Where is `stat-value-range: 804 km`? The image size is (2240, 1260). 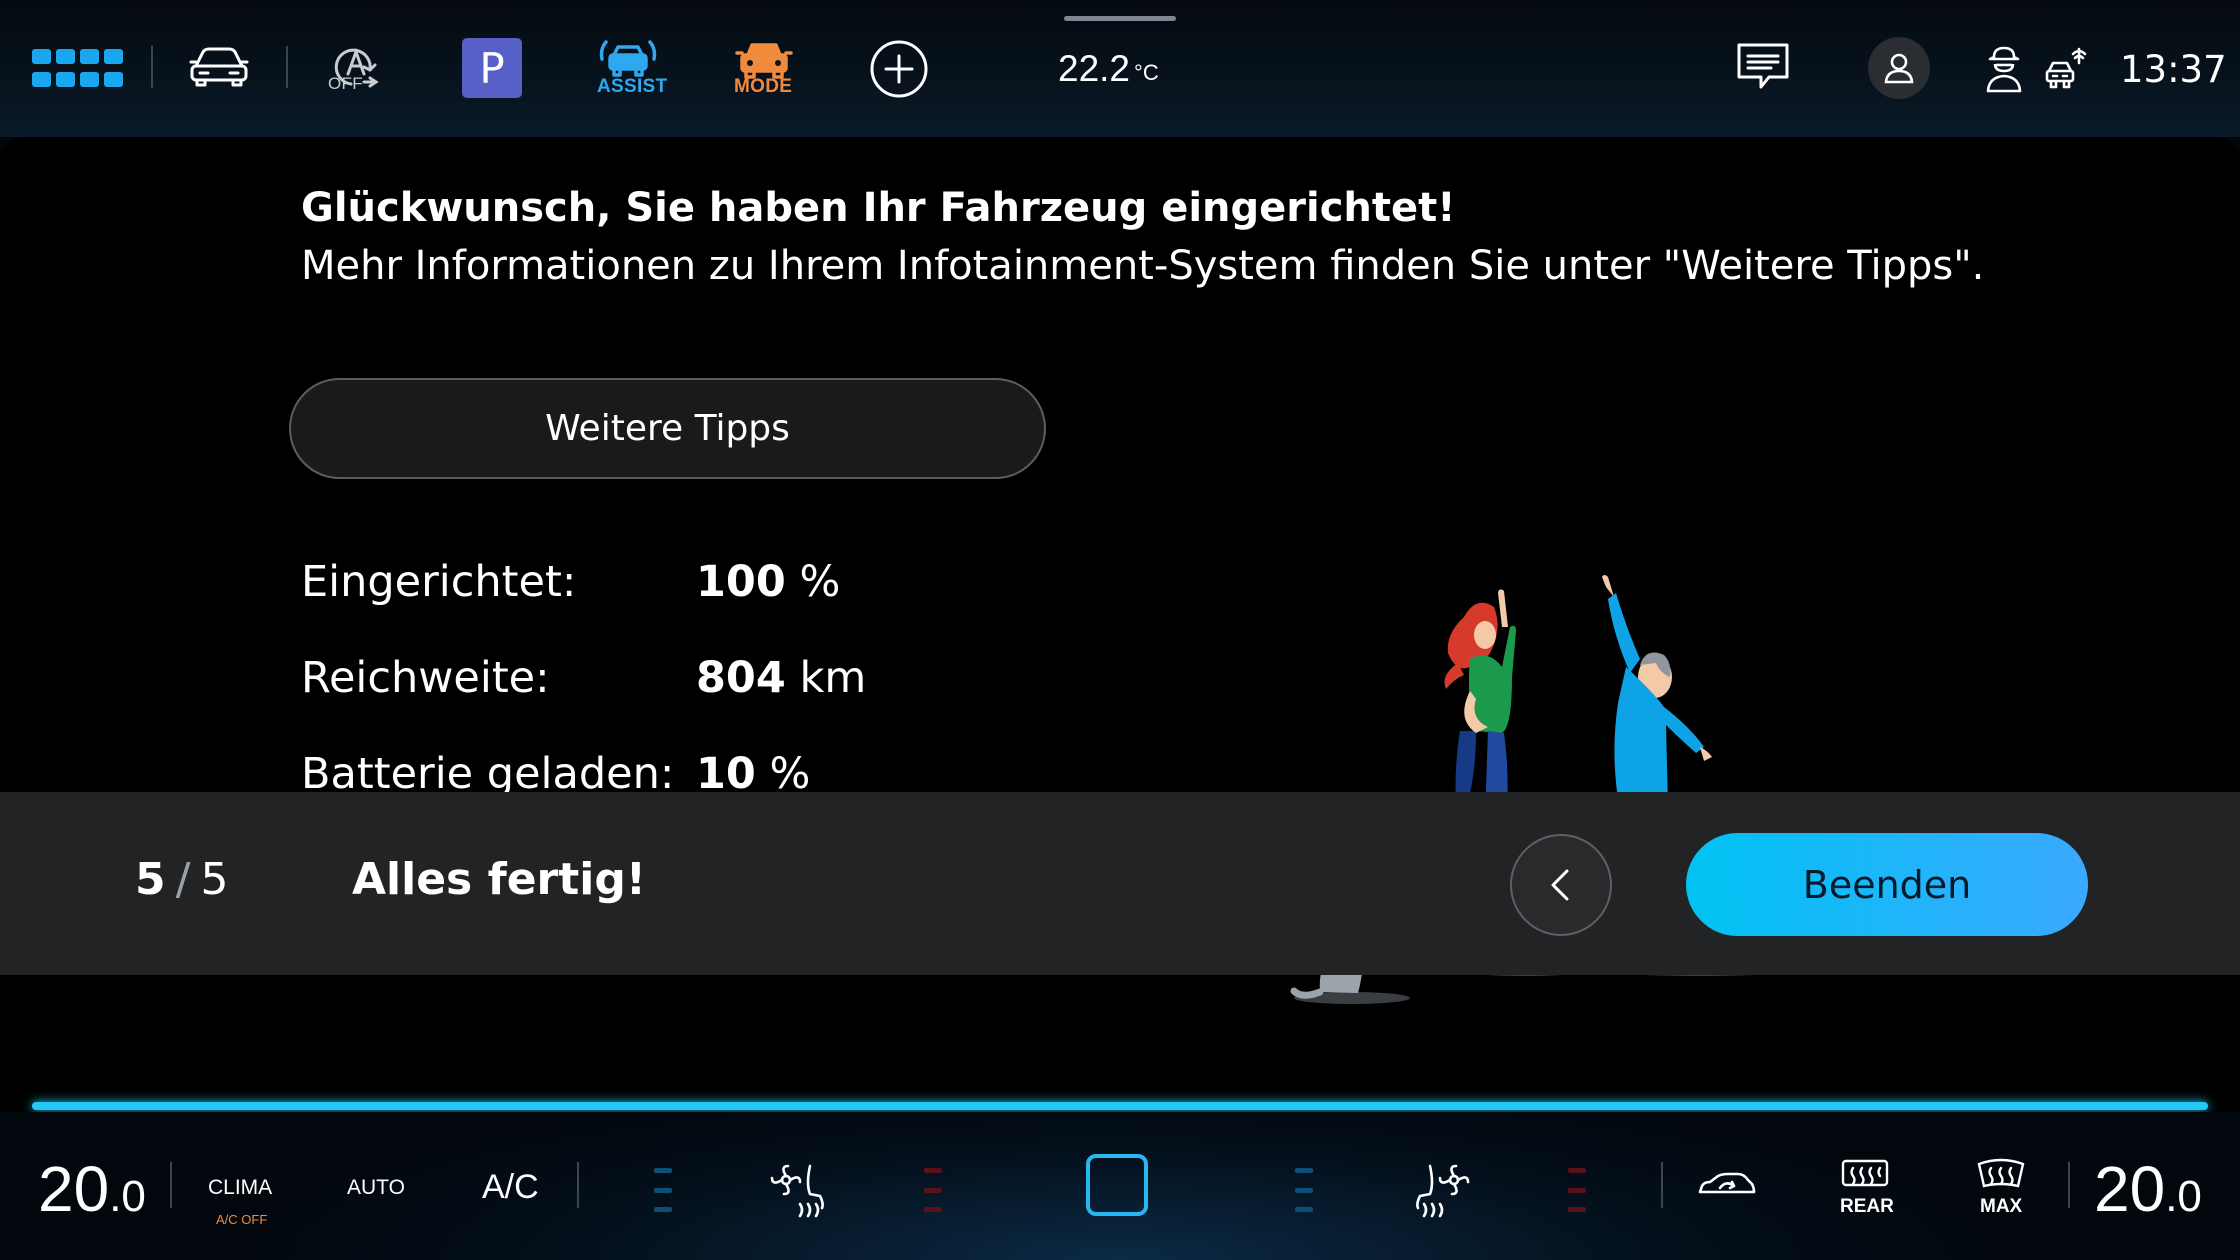 stat-value-range: 804 km is located at coordinates (781, 678).